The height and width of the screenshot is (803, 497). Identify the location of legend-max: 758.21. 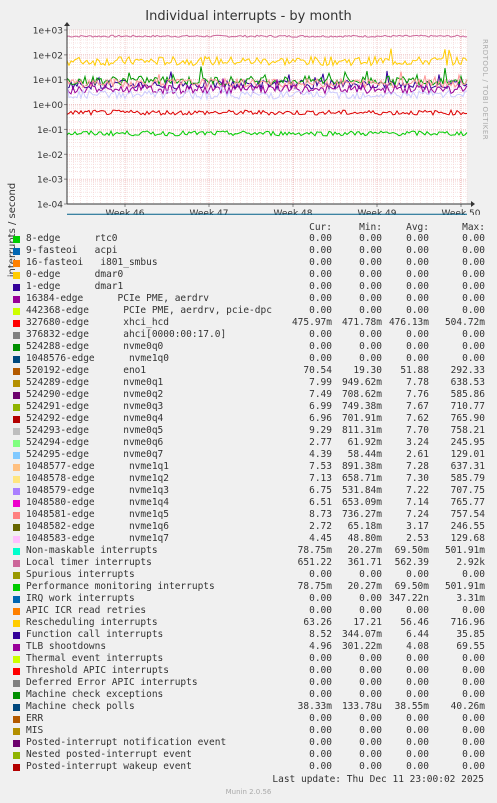
(467, 430).